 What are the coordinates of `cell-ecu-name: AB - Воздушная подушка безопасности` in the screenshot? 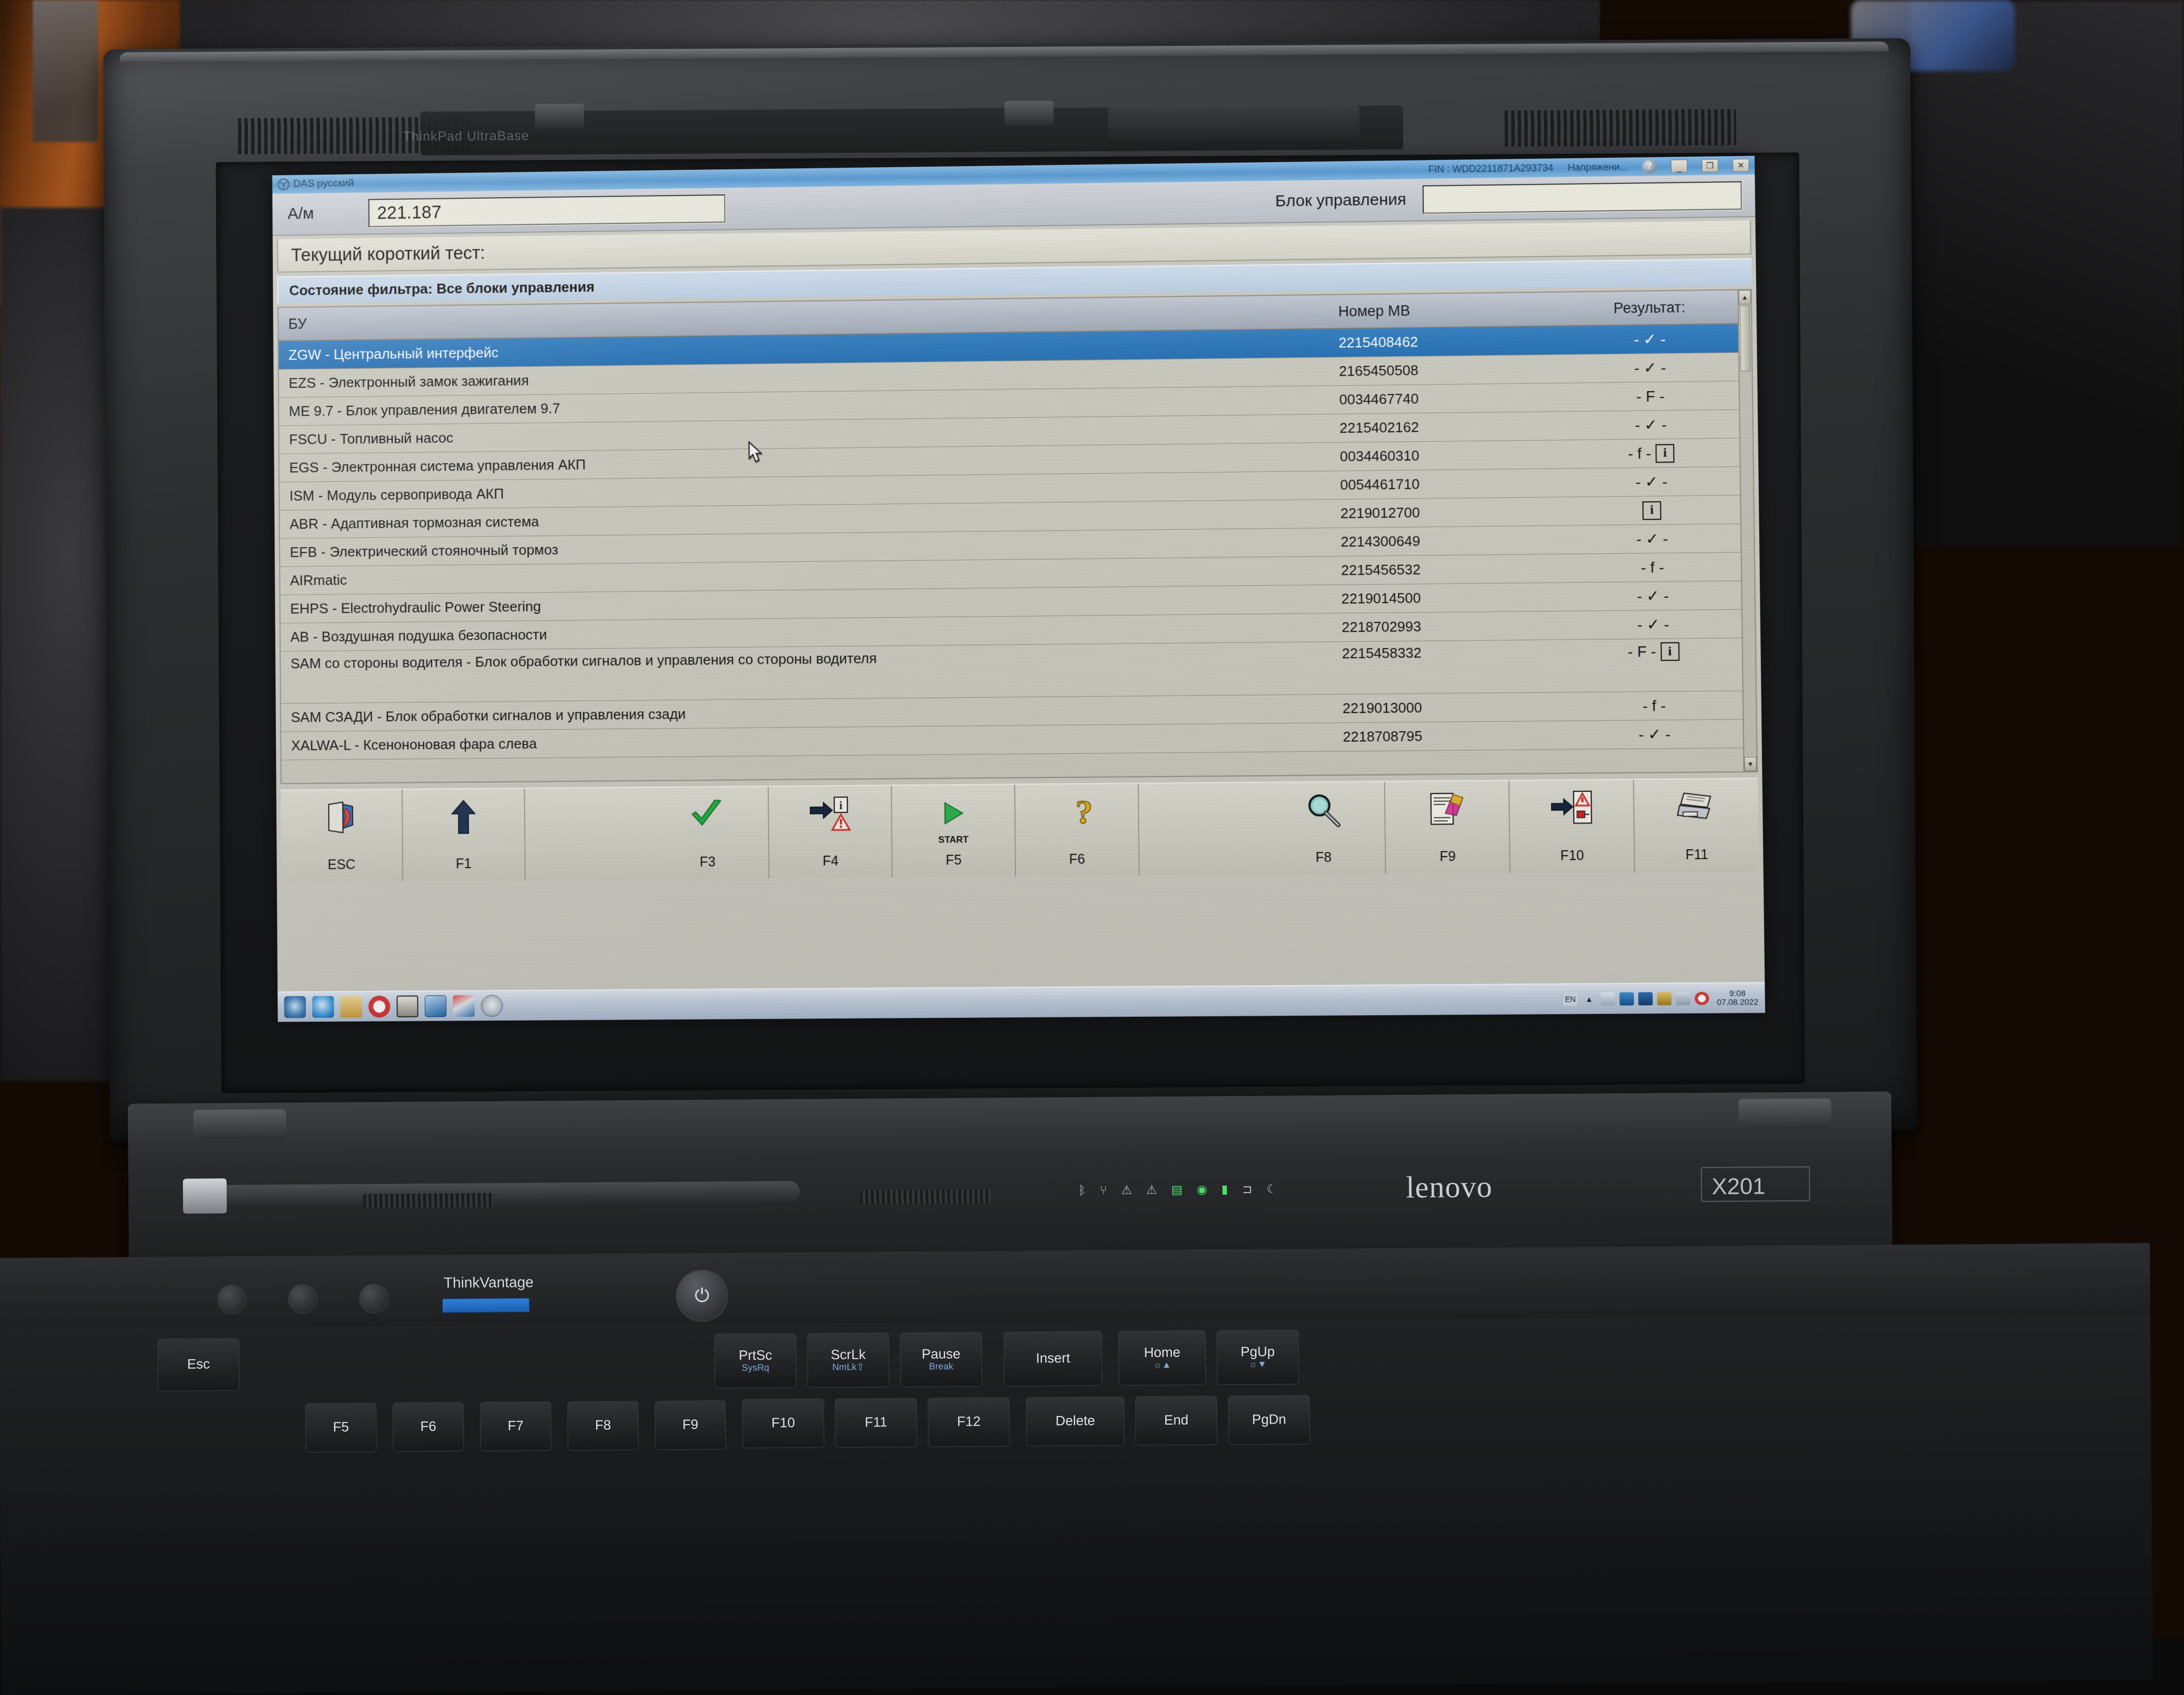 It's located at (808, 632).